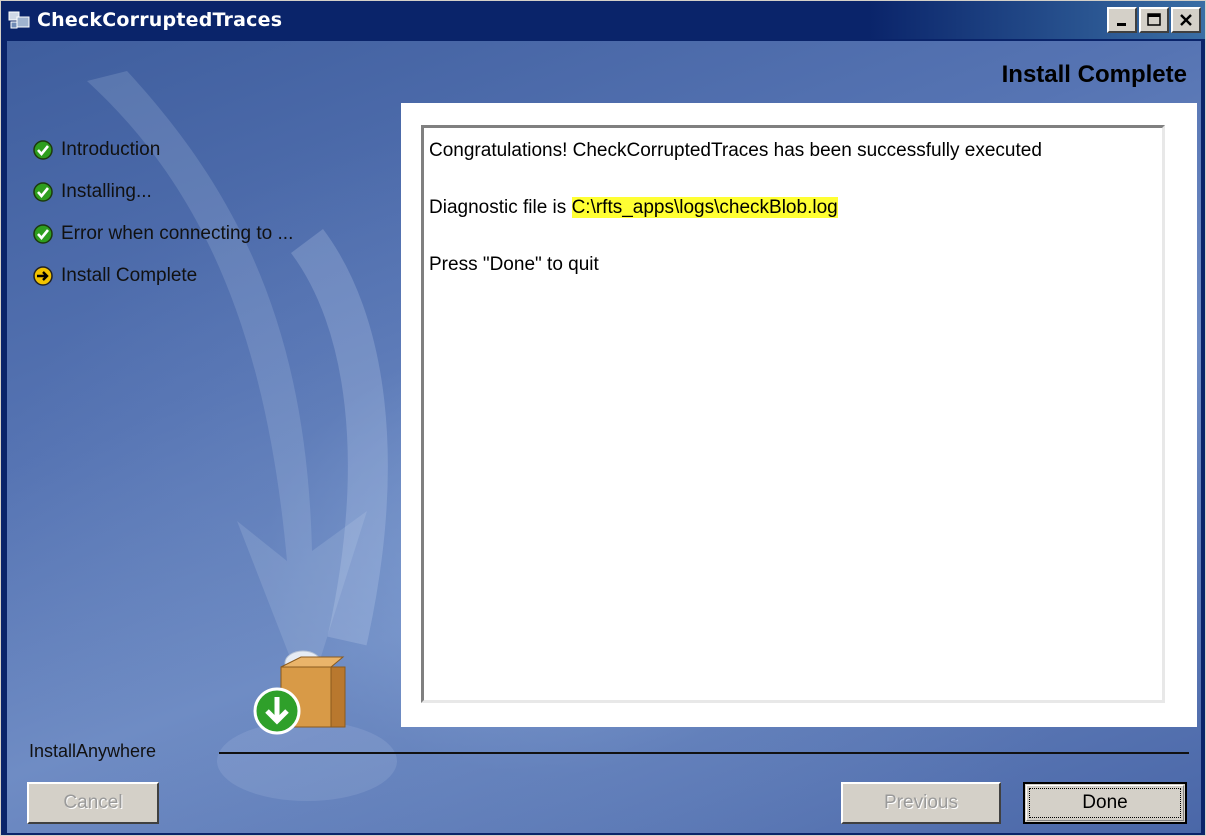  Describe the element at coordinates (704, 207) in the screenshot. I see `diagnostic-file-path: C:\rfts_apps\logs\checkBlob.log` at that location.